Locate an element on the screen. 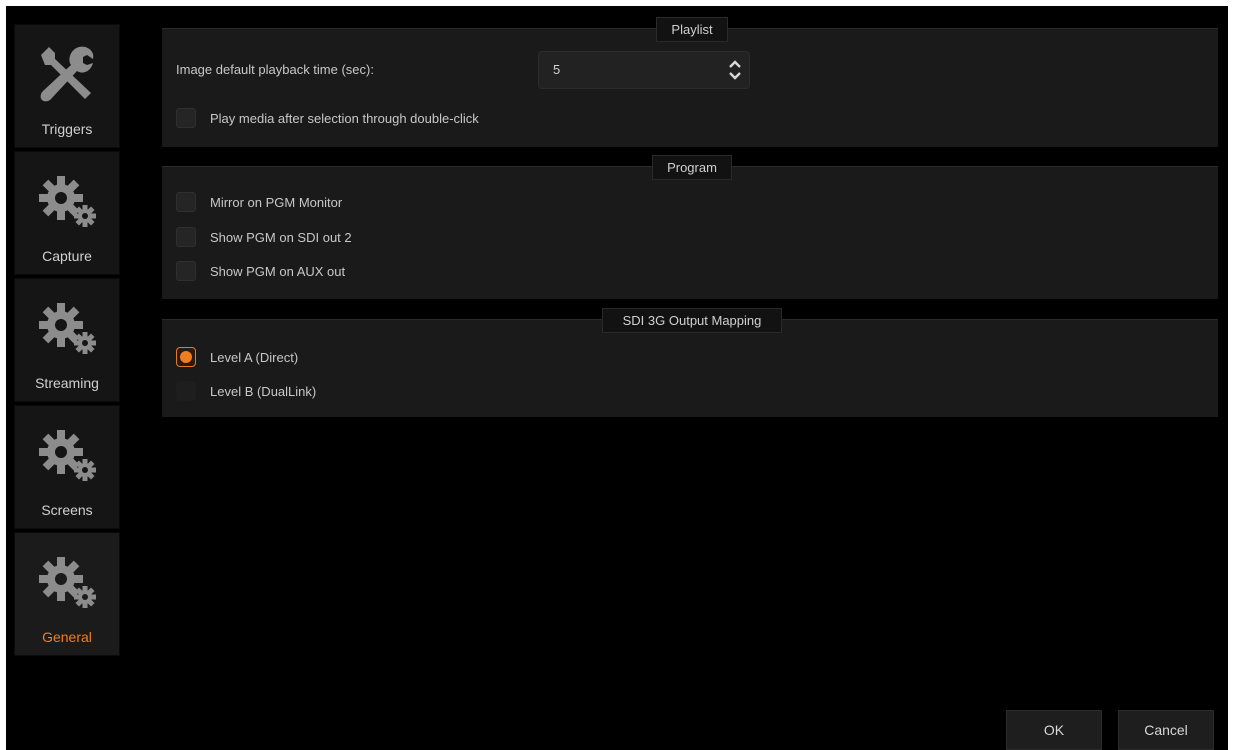 This screenshot has height=750, width=1234. sidebar-item-label: Capture is located at coordinates (67, 256).